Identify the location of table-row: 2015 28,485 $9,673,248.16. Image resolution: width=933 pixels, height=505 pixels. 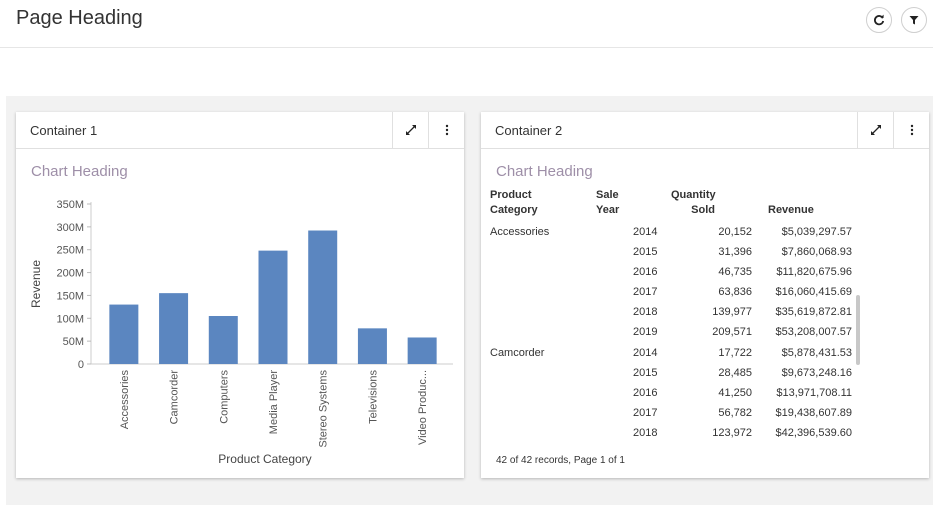
(675, 373).